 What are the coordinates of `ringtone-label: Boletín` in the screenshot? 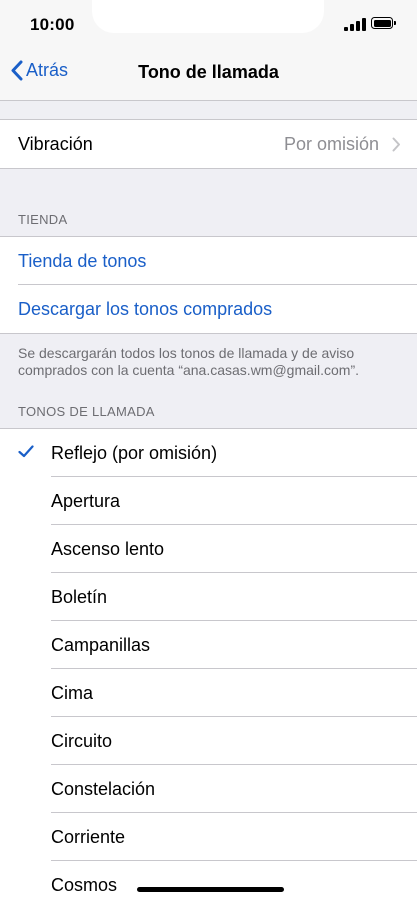 It's located at (79, 596).